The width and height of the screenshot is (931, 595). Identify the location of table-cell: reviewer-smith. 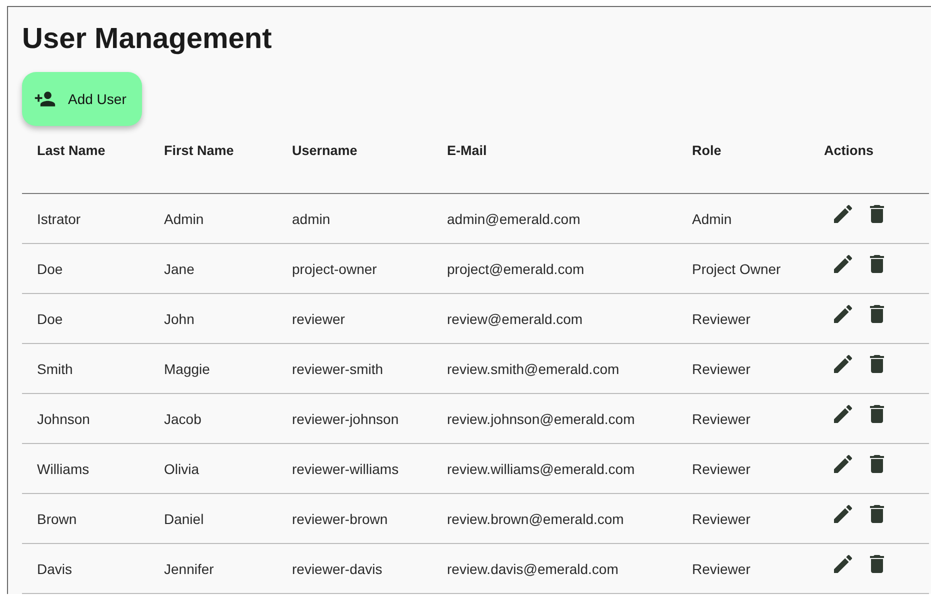
(338, 368).